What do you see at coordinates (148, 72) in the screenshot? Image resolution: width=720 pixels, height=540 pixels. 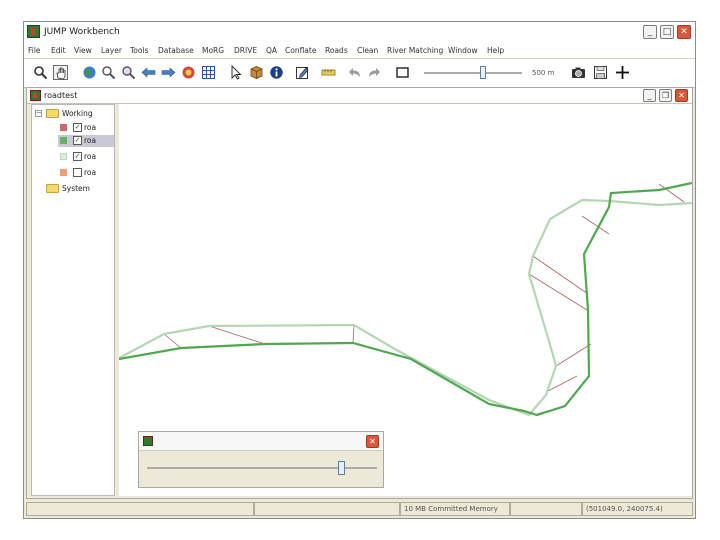 I see `back-arrow-icon` at bounding box center [148, 72].